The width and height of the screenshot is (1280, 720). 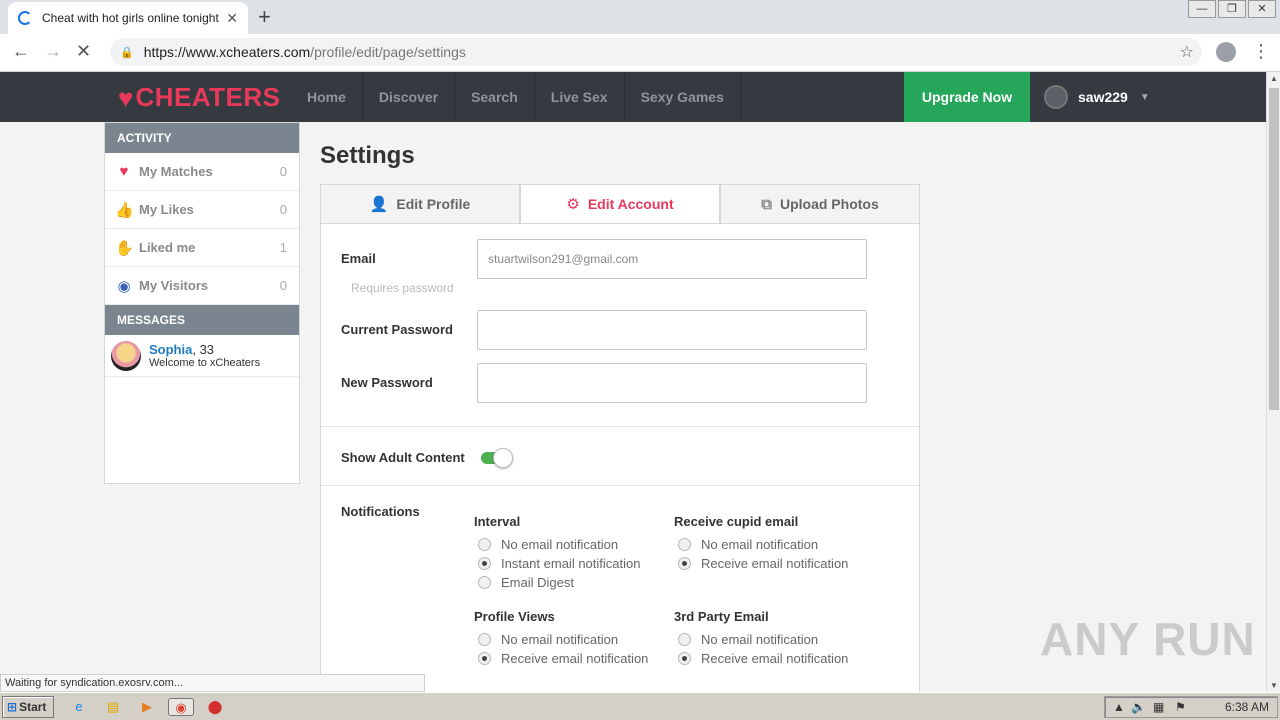 I want to click on tab-close-icon: ✕, so click(x=232, y=18).